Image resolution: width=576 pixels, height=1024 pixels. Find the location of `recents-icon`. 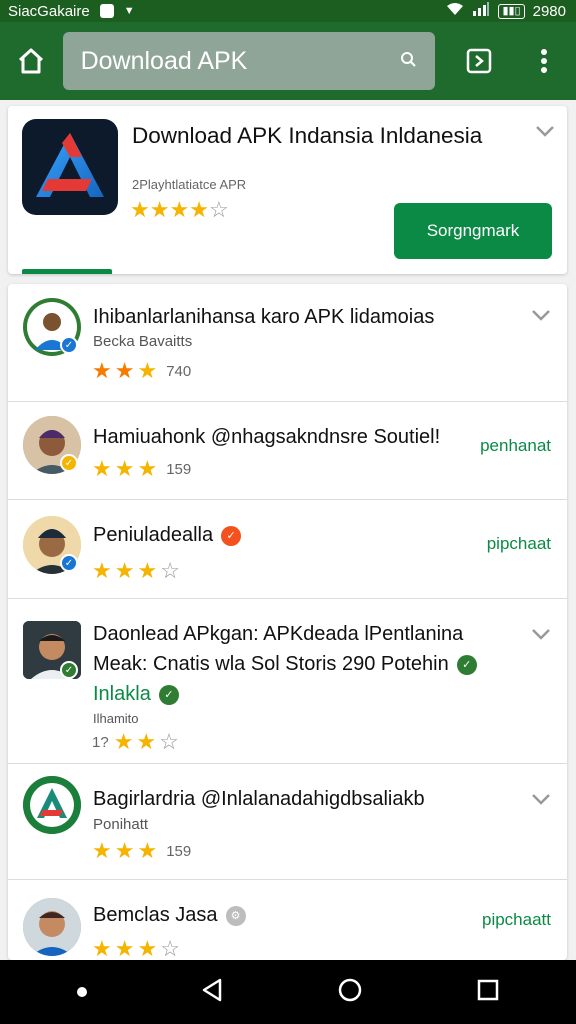

recents-icon is located at coordinates (488, 989).